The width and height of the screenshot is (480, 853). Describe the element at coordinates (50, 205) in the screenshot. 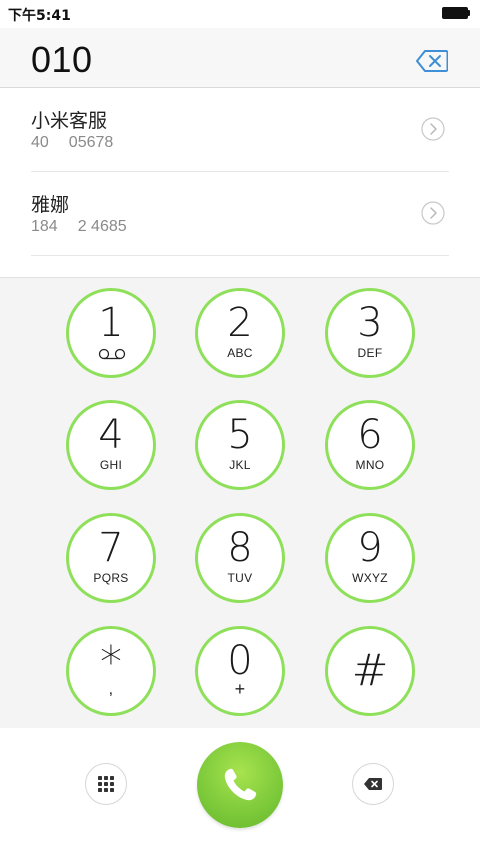

I see `contact-name: 雅娜` at that location.